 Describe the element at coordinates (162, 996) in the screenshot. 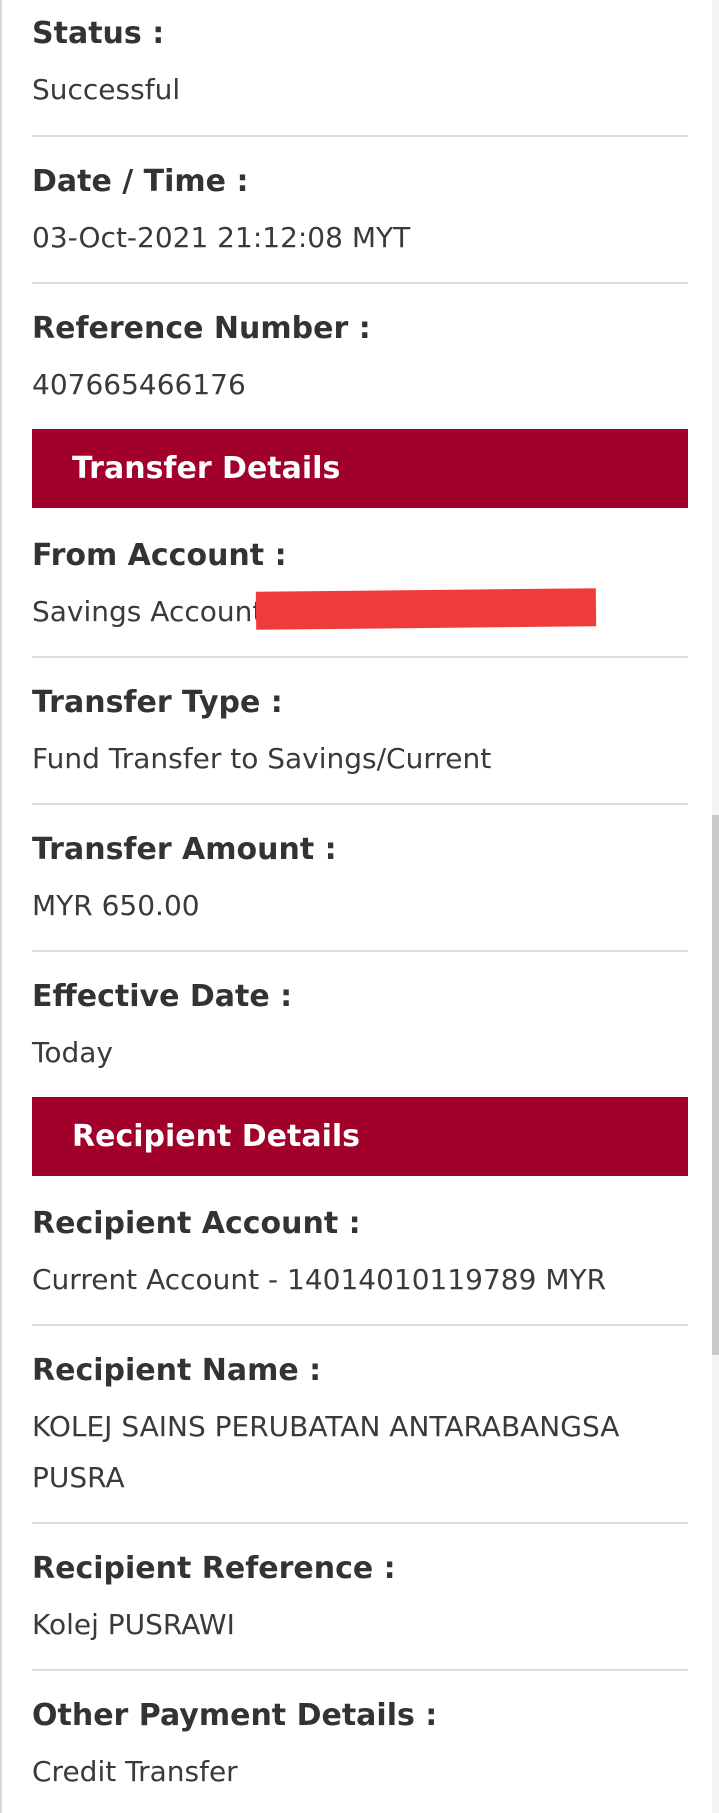

I see `effective-date-label: Effective Date :` at that location.